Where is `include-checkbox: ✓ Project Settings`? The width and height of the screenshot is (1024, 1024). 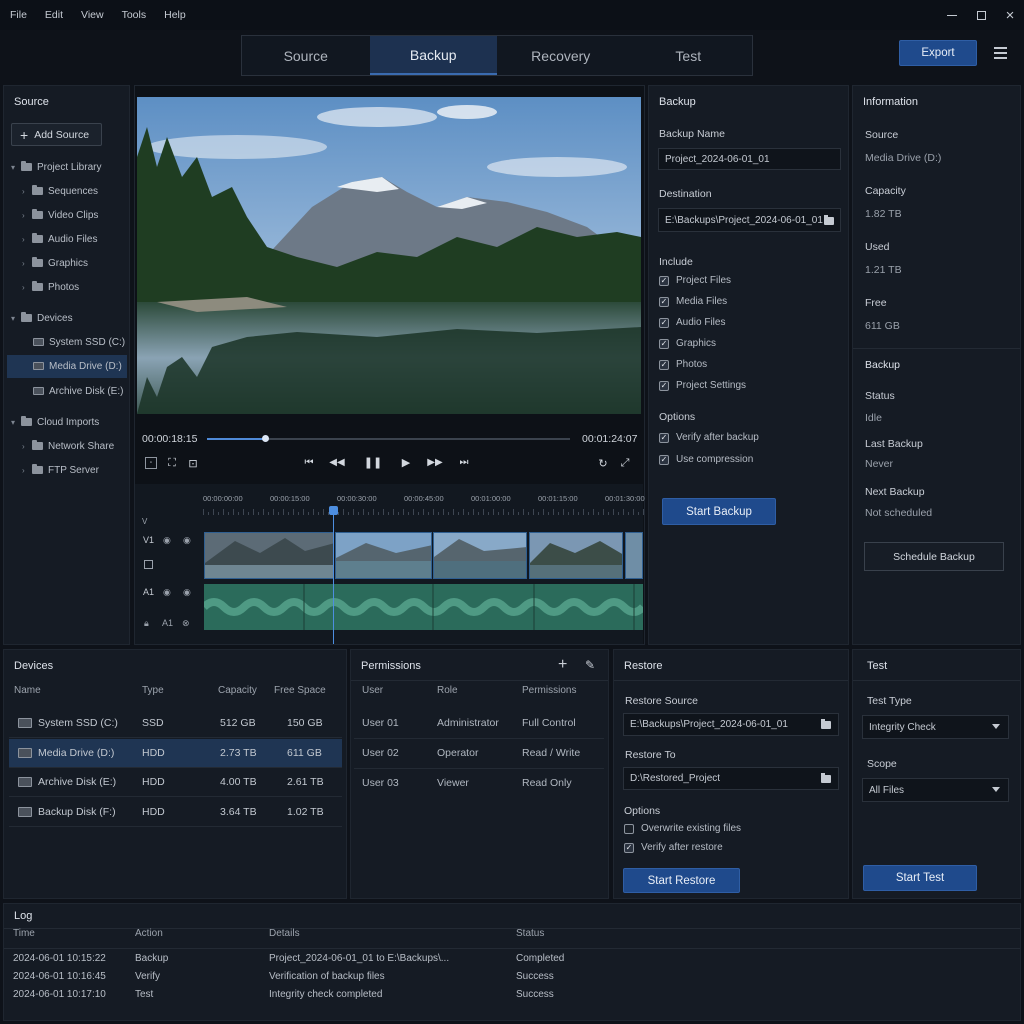 include-checkbox: ✓ Project Settings is located at coordinates (702, 385).